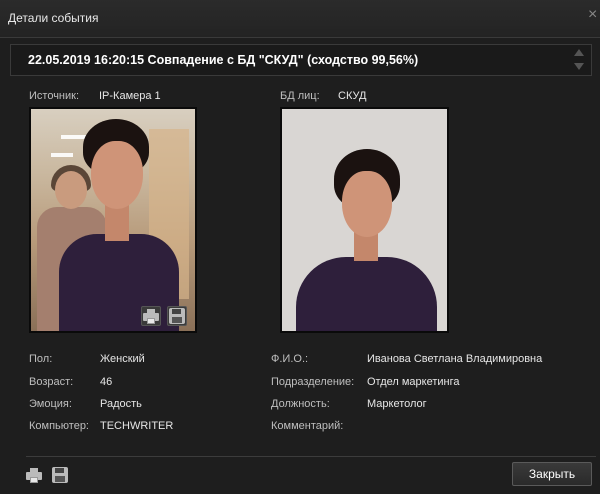 Image resolution: width=600 pixels, height=494 pixels. What do you see at coordinates (290, 359) in the screenshot?
I see `full-name-label: Ф.И.О.:` at bounding box center [290, 359].